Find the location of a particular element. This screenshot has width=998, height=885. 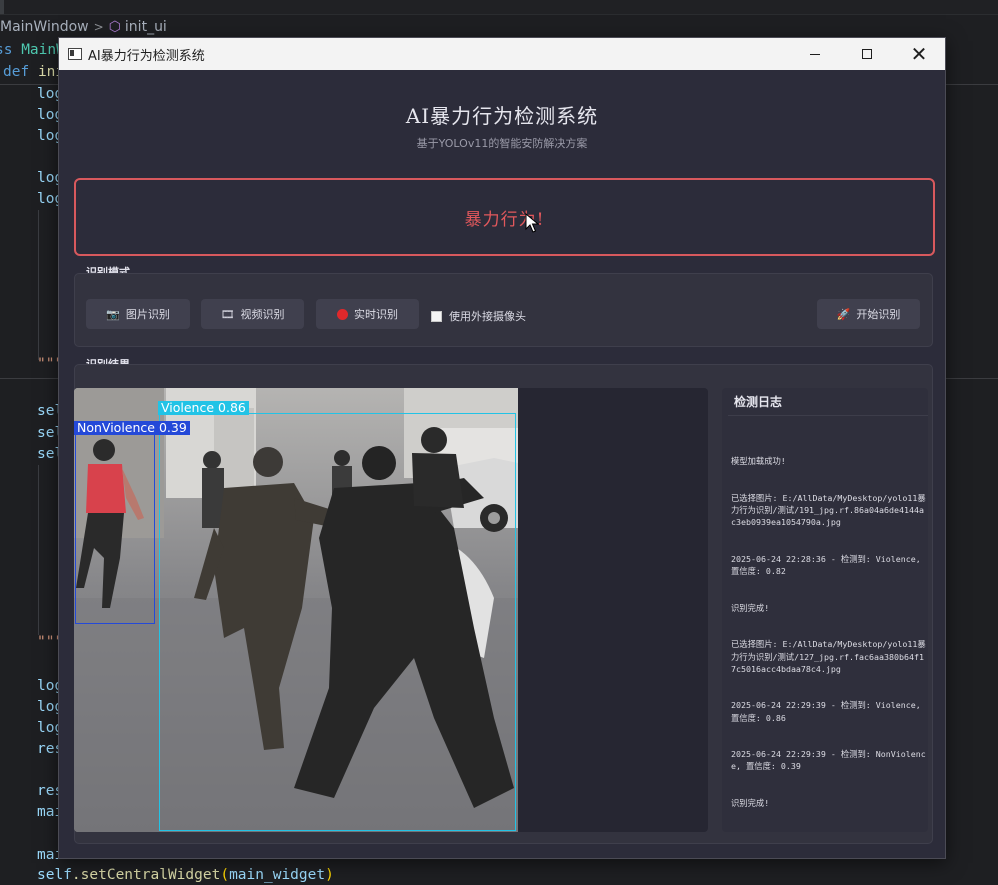

window-controls: ✕ is located at coordinates (867, 54).